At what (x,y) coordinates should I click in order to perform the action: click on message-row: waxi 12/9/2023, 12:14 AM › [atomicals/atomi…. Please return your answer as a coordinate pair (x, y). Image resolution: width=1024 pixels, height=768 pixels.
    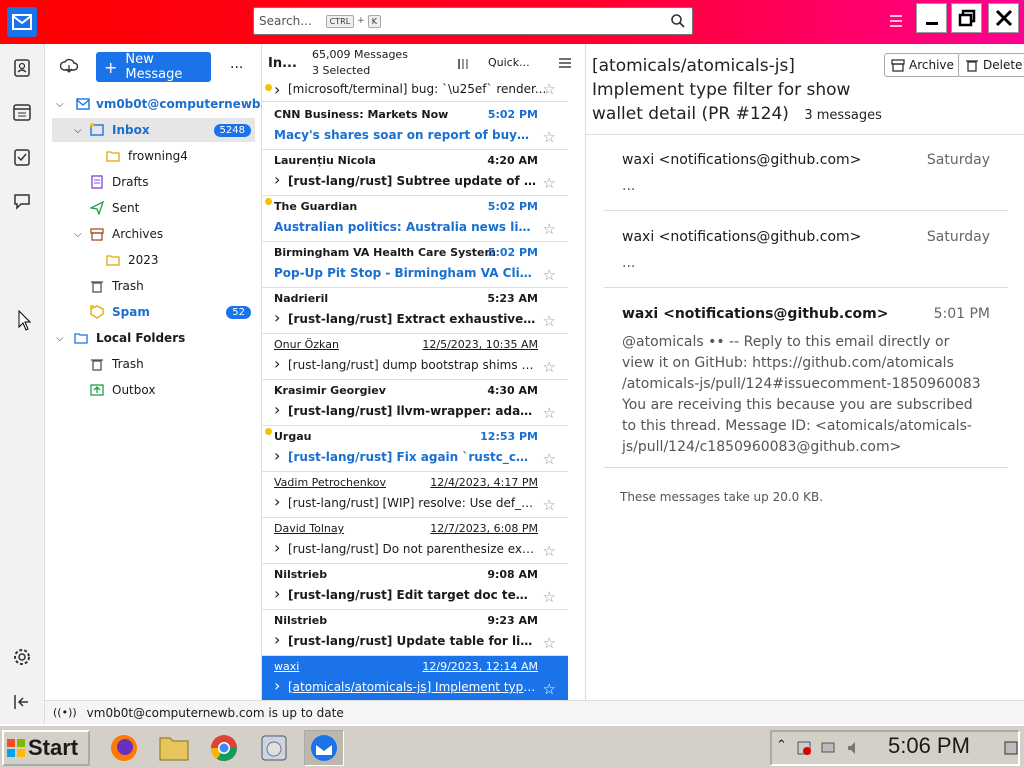
    Looking at the image, I should click on (415, 678).